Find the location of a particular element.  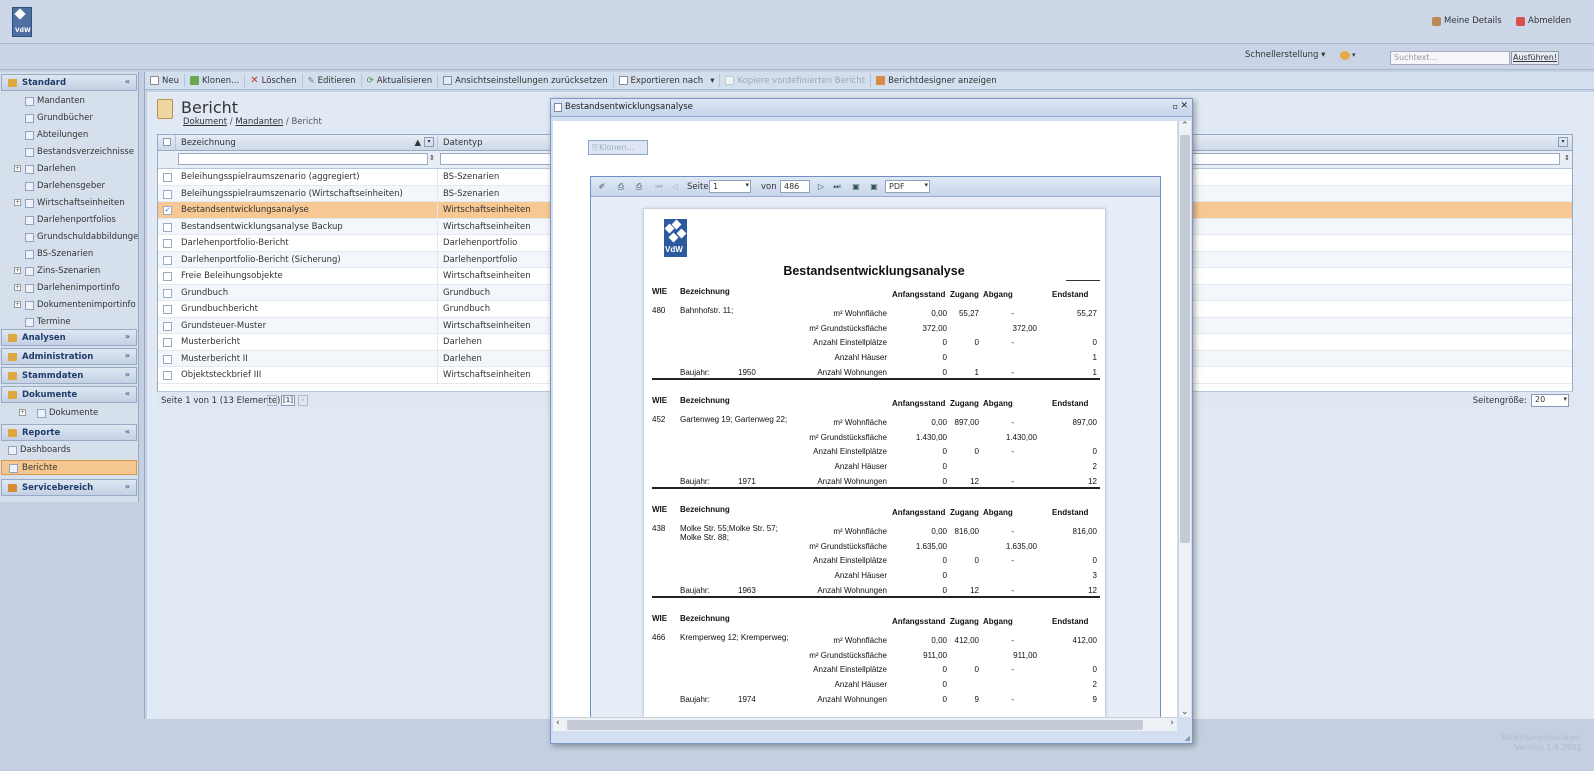

new-button: Neu is located at coordinates (165, 80).